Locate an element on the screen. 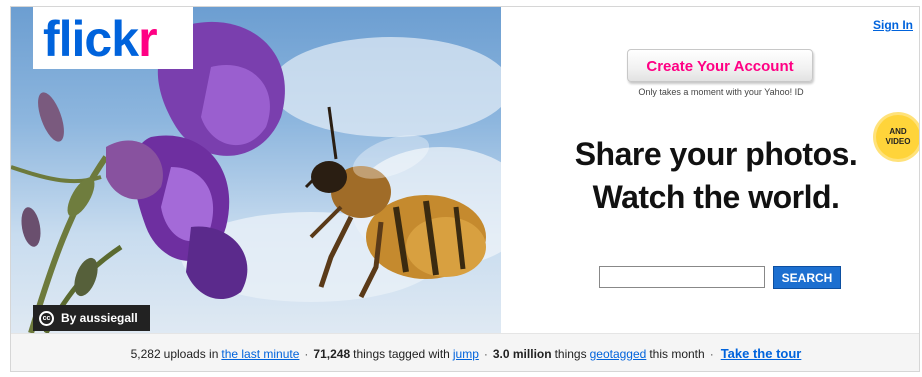  take-the-tour-link: Take the tour is located at coordinates (761, 353).